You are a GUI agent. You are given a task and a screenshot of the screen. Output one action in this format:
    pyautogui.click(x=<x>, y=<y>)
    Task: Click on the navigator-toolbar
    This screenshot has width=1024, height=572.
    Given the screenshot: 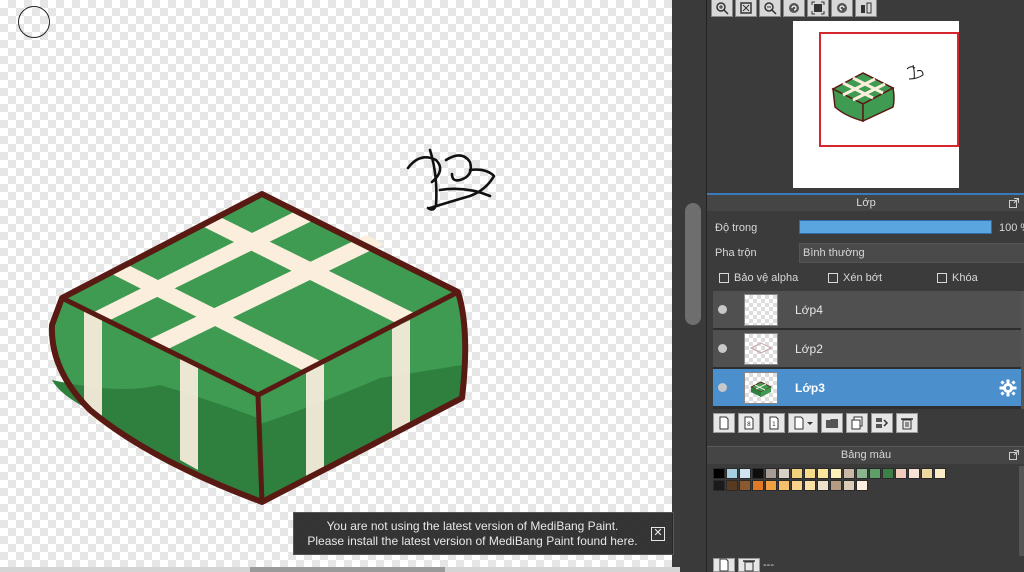 What is the action you would take?
    pyautogui.click(x=794, y=8)
    